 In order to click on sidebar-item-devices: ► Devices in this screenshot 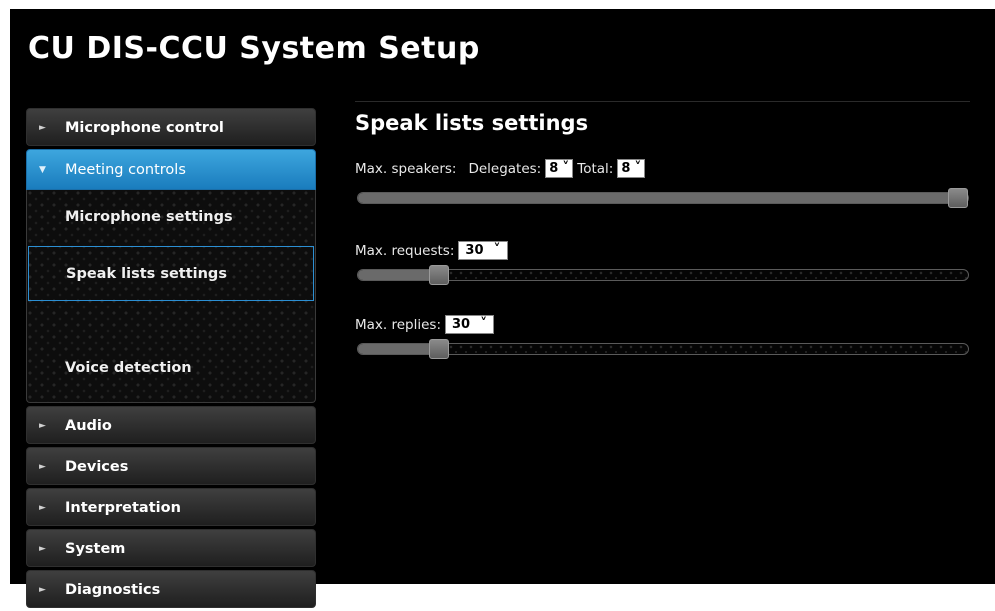, I will do `click(171, 466)`.